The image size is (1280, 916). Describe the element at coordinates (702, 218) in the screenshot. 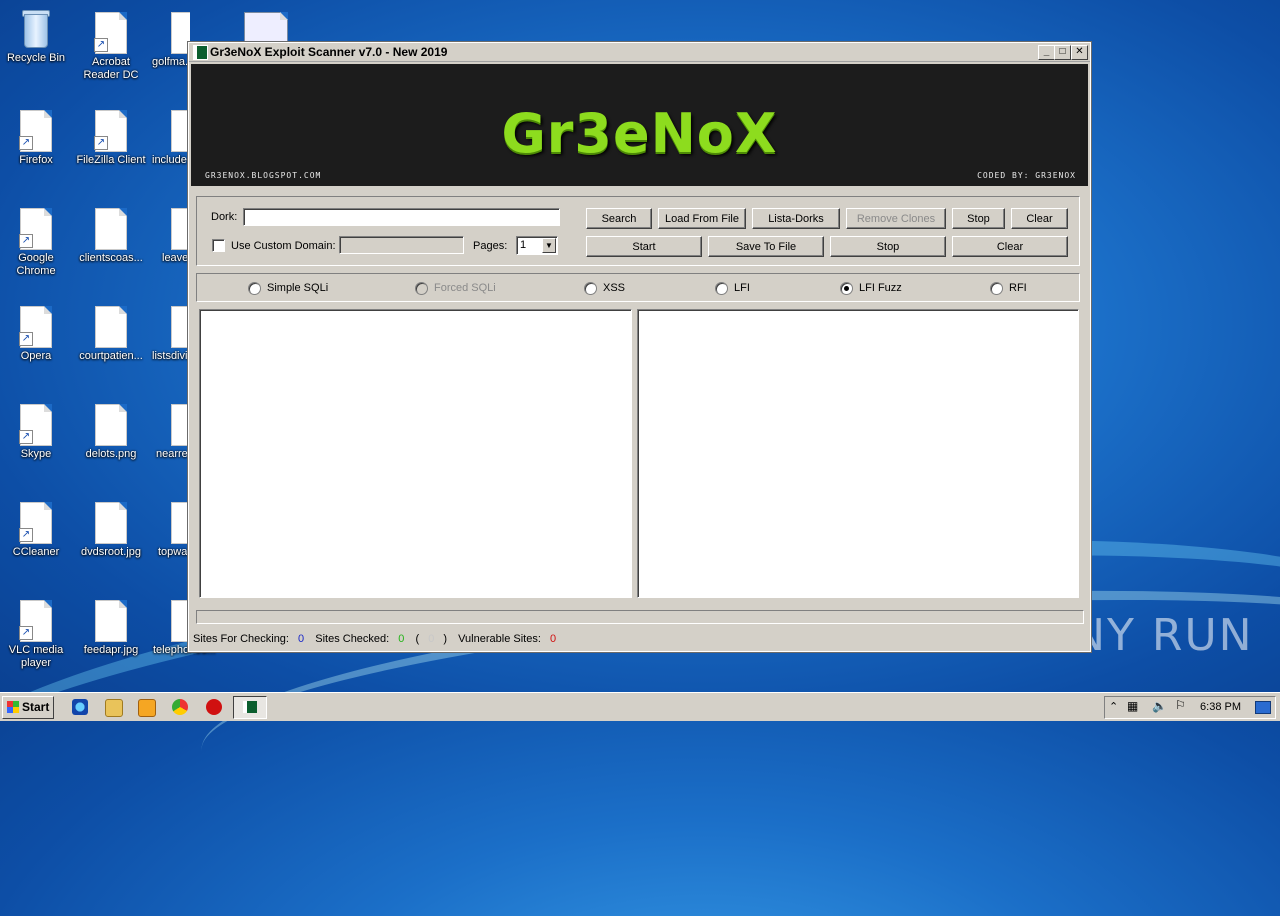

I see `load-from-file-button: Load From File` at that location.